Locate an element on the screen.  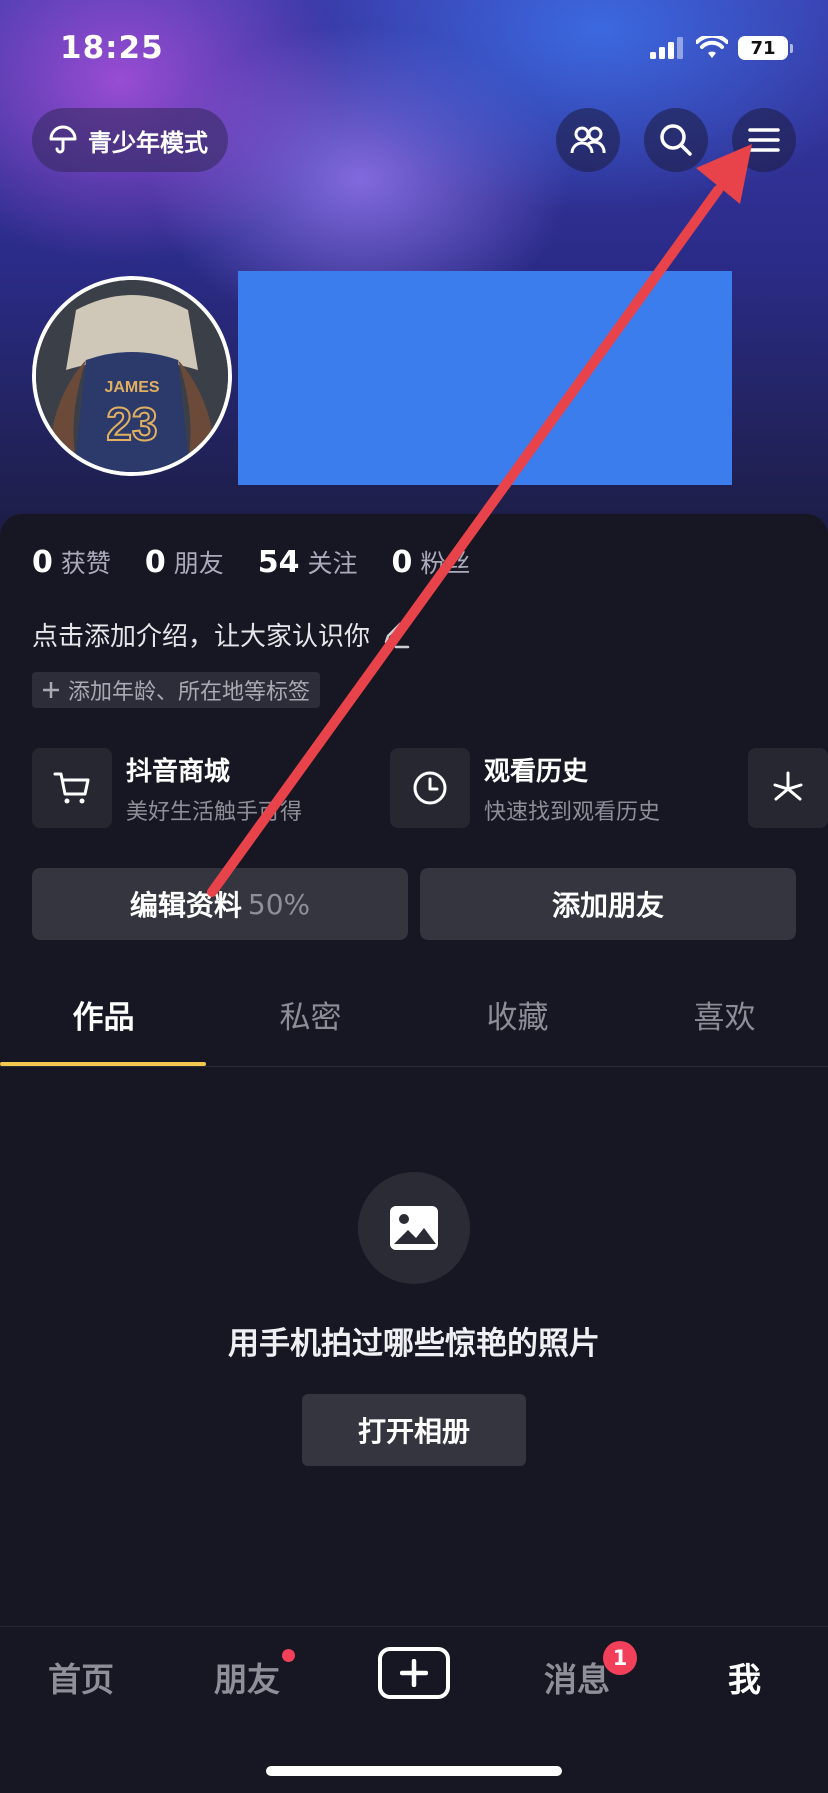
tab-favorites: 收藏 is located at coordinates (517, 1014).